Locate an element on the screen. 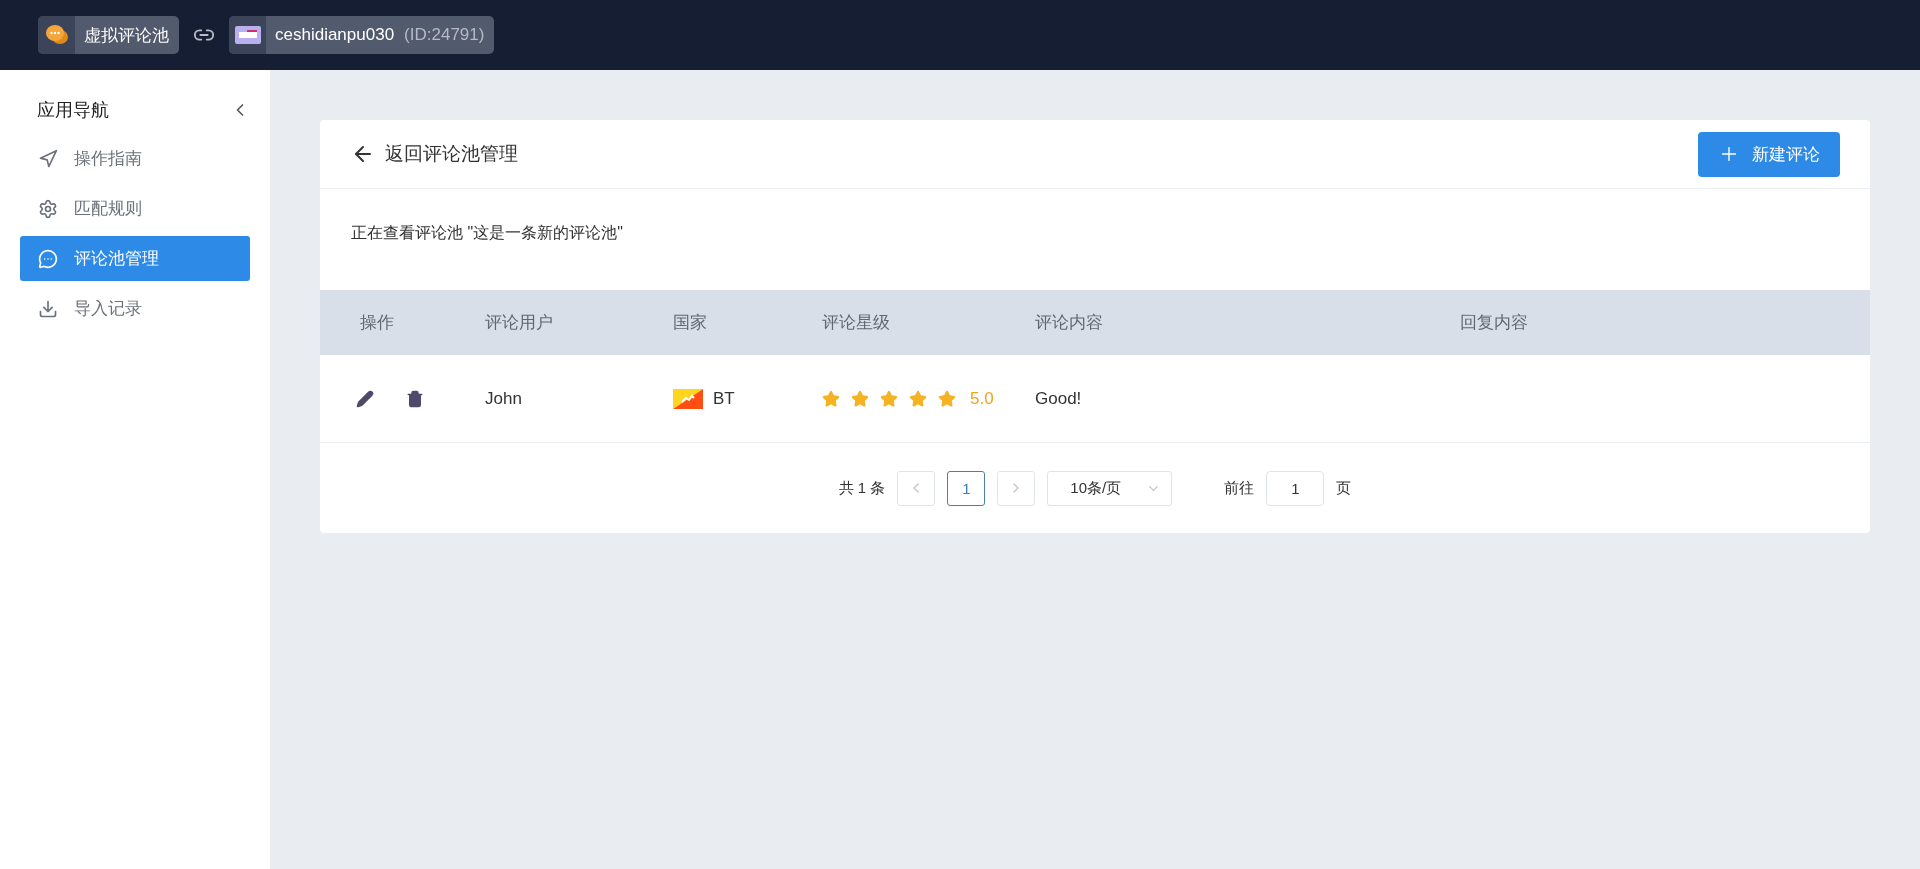 The width and height of the screenshot is (1920, 869). sidebar-title: 应用导航 is located at coordinates (73, 110).